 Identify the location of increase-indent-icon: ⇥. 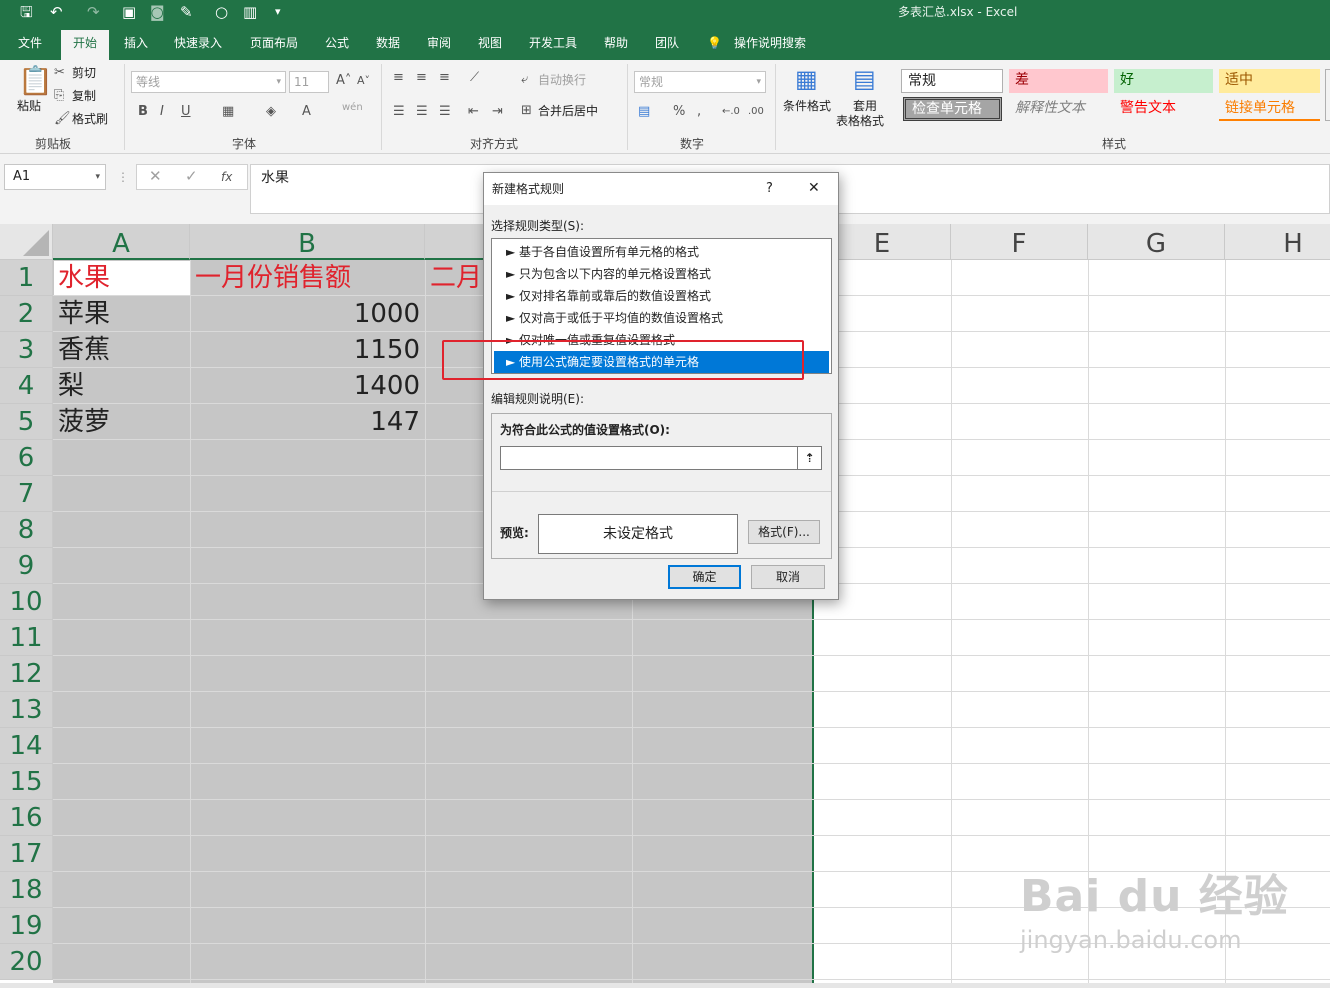
(497, 112).